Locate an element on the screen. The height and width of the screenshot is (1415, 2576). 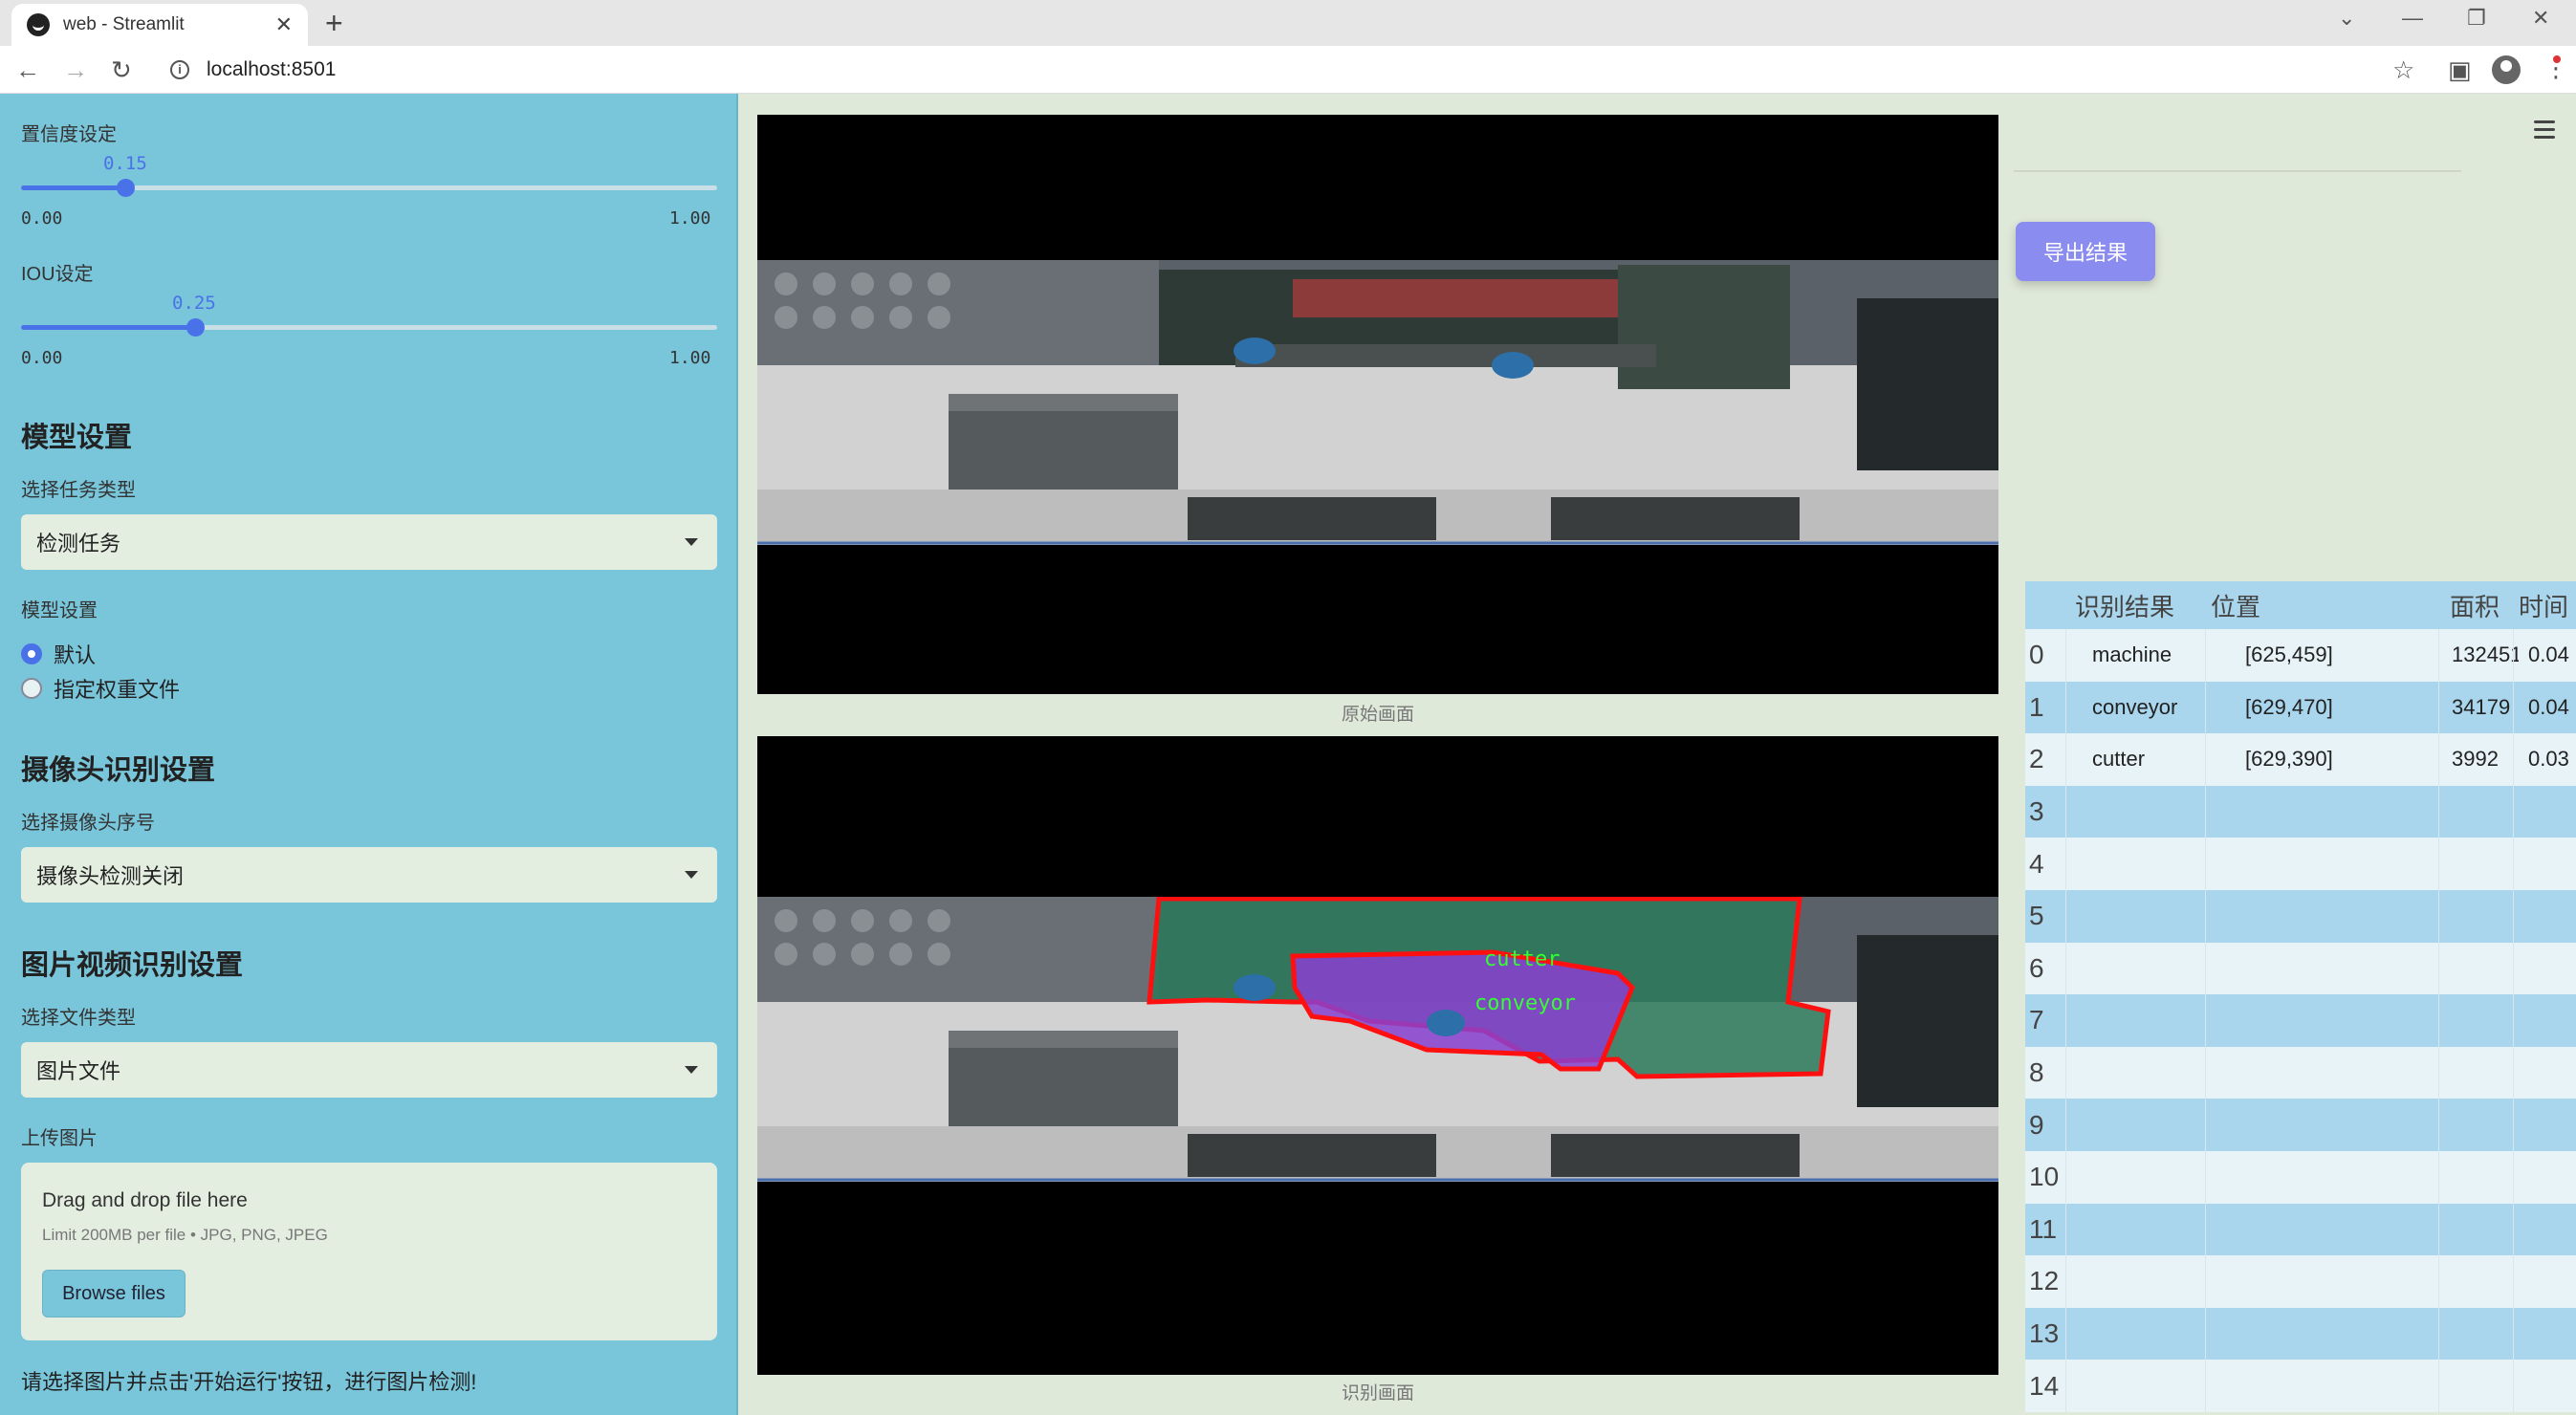
file-section-title: 图片视频识别设置 is located at coordinates (132, 965).